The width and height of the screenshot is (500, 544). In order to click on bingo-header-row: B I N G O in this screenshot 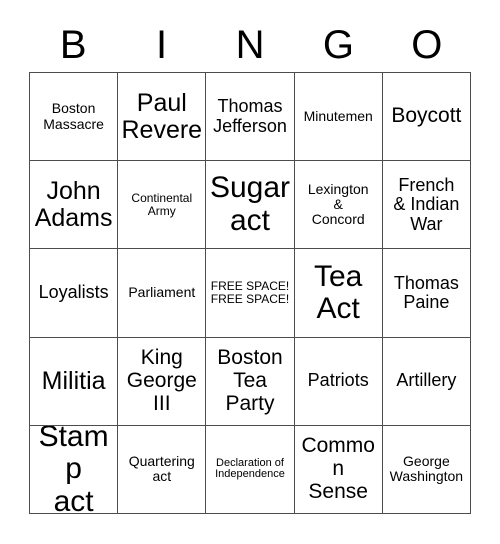, I will do `click(250, 45)`.